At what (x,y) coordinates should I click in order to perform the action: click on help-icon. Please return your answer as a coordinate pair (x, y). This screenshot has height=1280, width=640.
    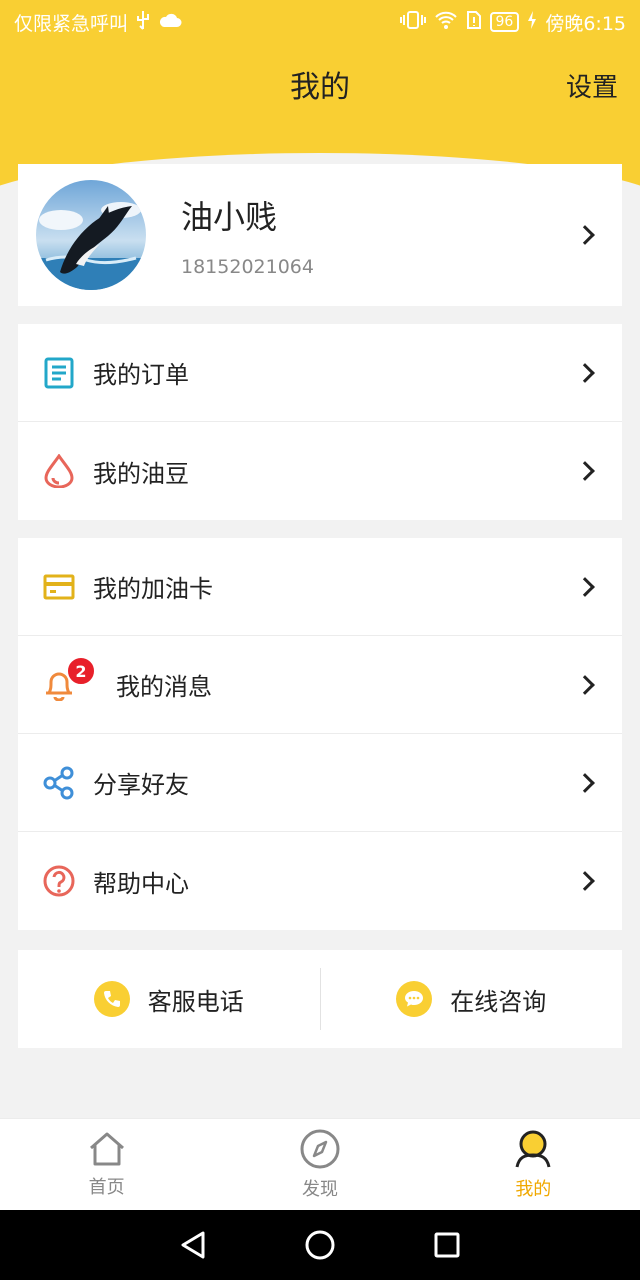
    Looking at the image, I should click on (59, 881).